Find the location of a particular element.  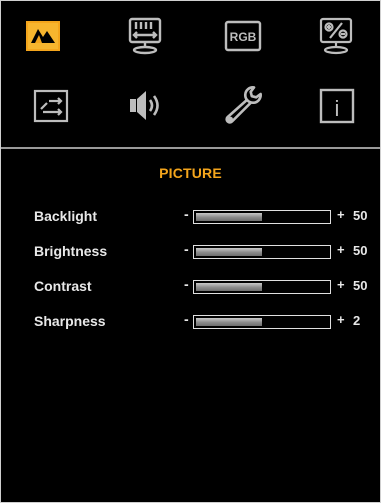

sharpness-slider is located at coordinates (262, 322).